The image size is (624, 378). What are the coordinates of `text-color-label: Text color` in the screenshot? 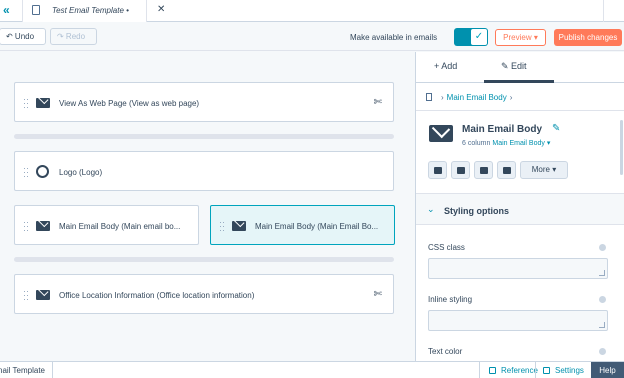 It's located at (445, 351).